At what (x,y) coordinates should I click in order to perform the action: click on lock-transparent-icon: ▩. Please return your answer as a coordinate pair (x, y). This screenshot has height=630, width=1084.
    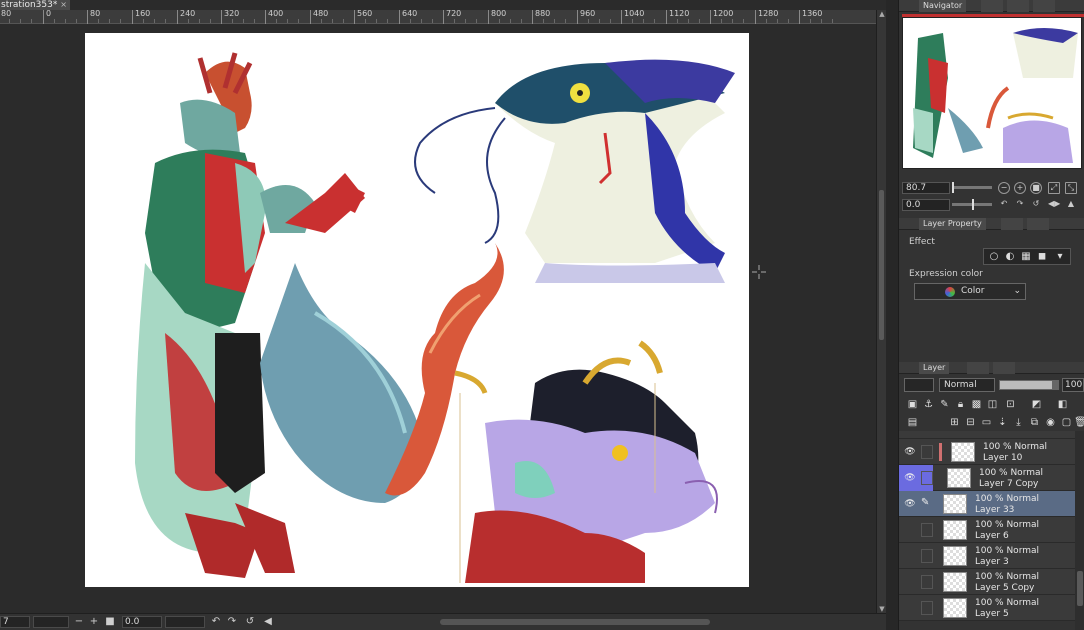
    Looking at the image, I should click on (976, 404).